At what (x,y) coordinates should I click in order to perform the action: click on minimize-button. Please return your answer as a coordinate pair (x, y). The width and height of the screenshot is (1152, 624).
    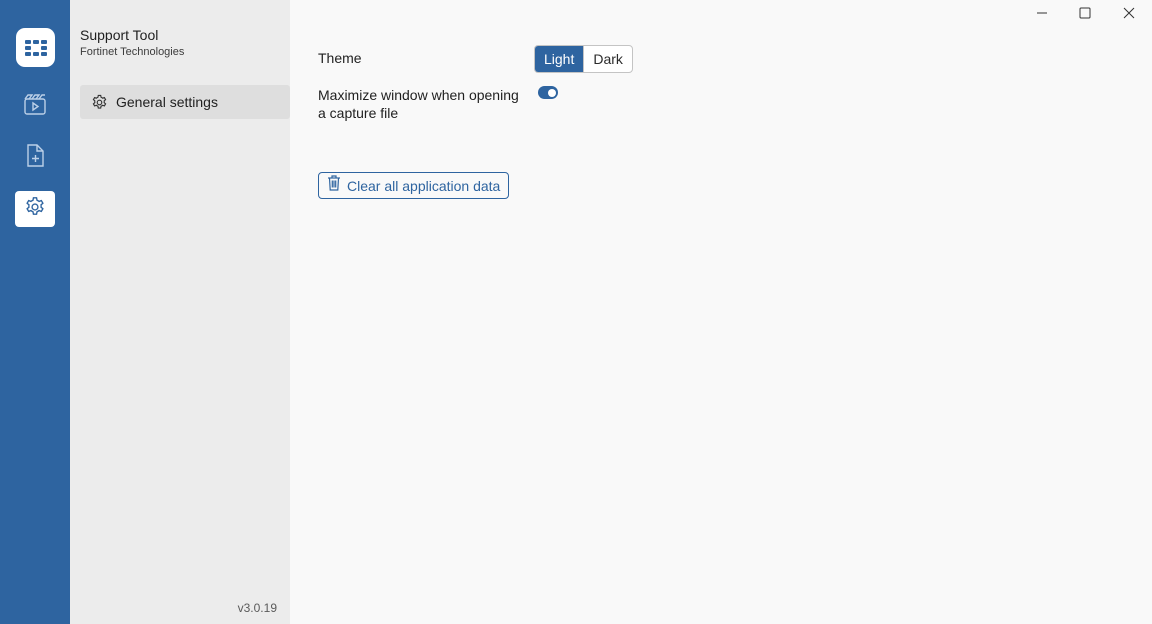
    Looking at the image, I should click on (1042, 15).